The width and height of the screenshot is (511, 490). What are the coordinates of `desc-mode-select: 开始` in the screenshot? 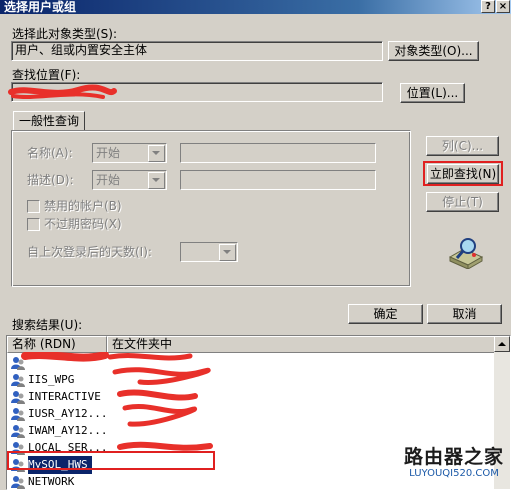 It's located at (129, 180).